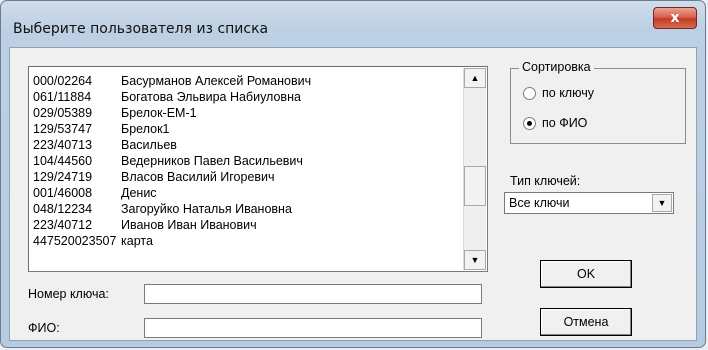  What do you see at coordinates (159, 113) in the screenshot?
I see `user-name: Брелок-ЕМ-1` at bounding box center [159, 113].